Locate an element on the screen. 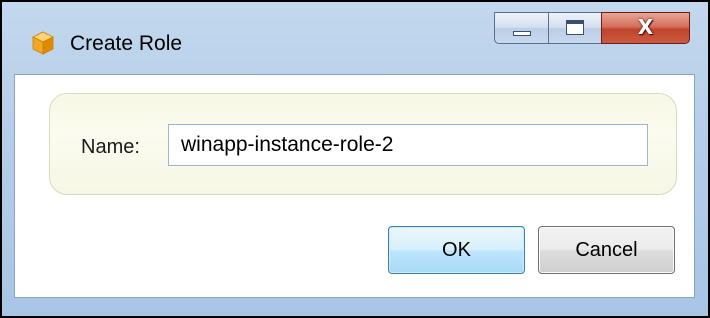 This screenshot has height=318, width=710. close-button: X is located at coordinates (645, 28).